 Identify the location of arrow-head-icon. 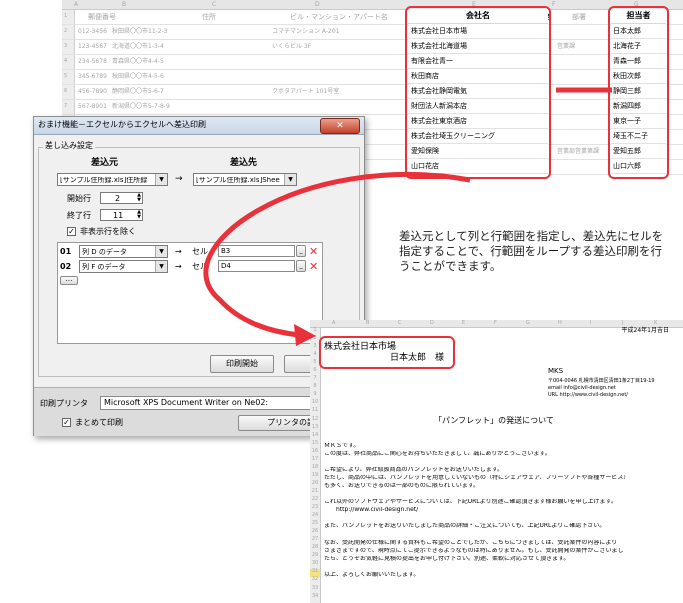
(305, 335).